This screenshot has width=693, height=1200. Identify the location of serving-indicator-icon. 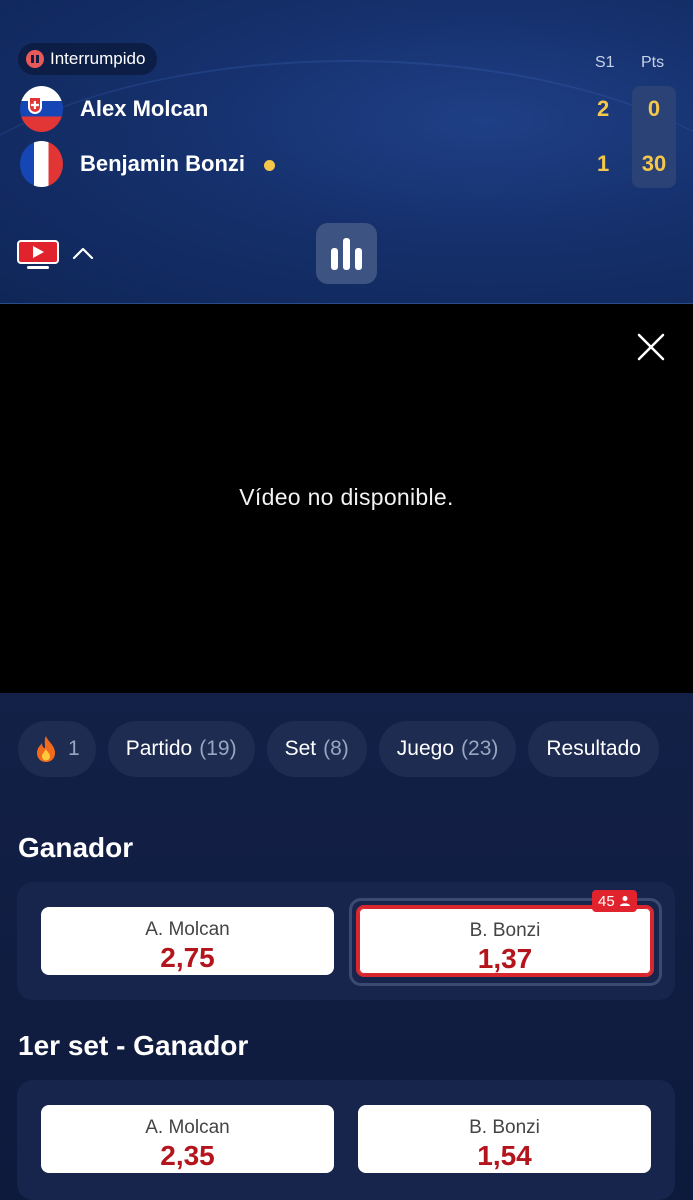
(269, 165).